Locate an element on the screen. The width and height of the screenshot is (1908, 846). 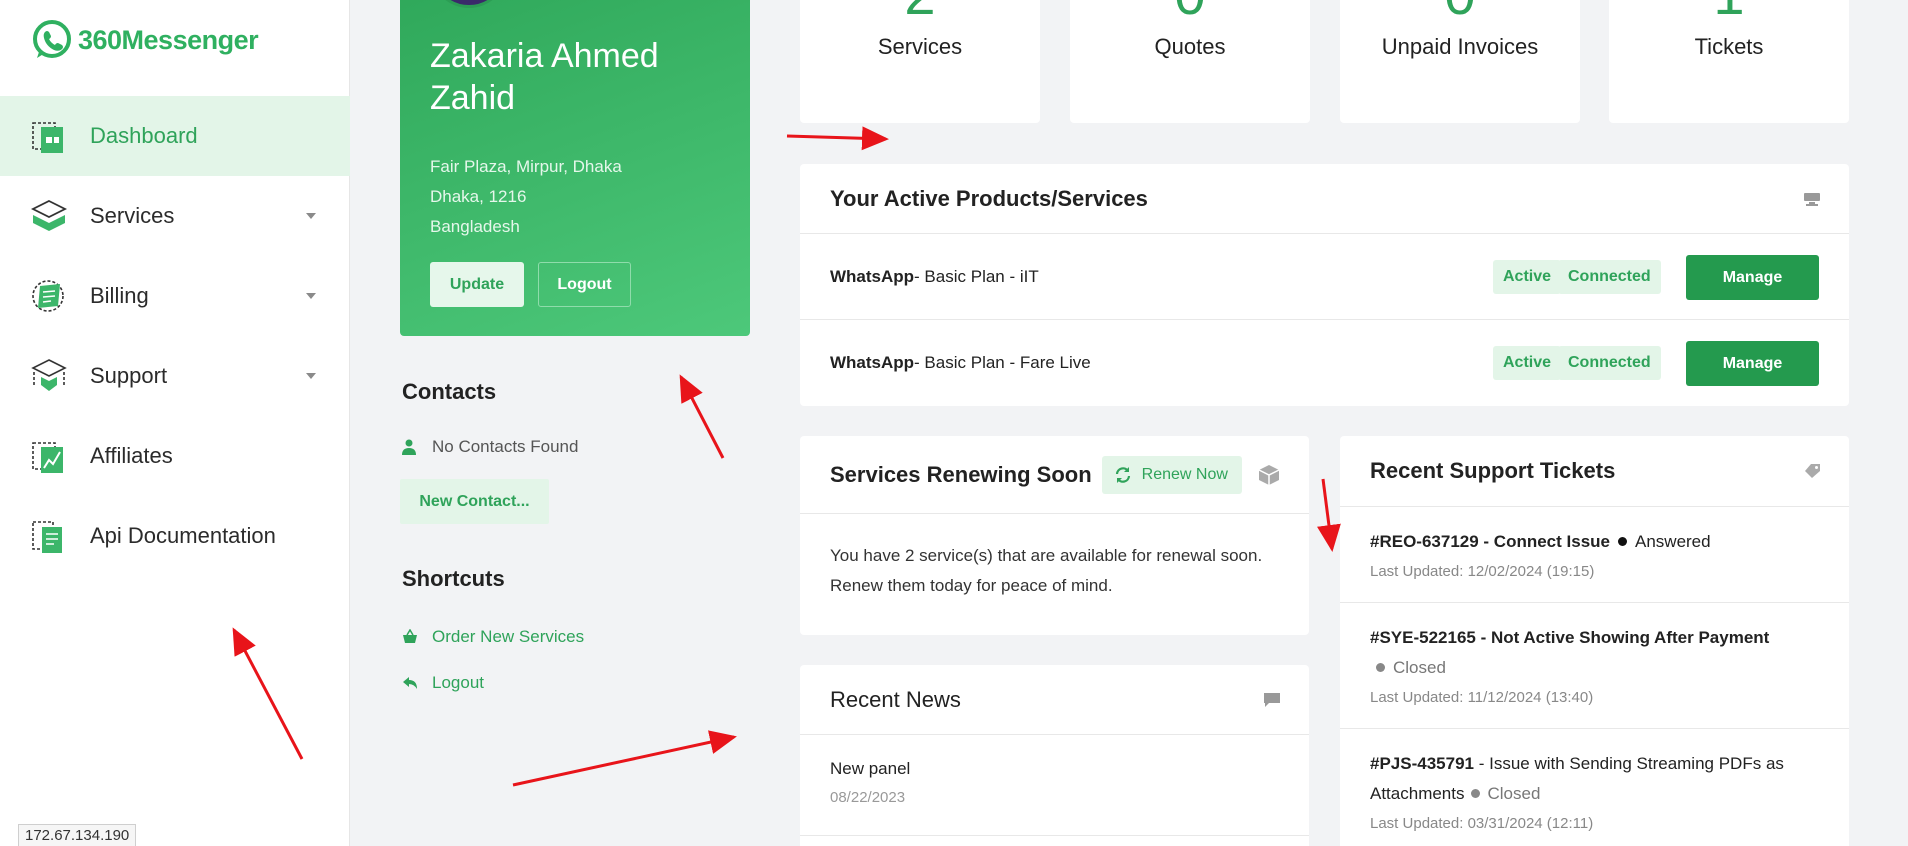
sidebar-item-dashboard: Dashboard is located at coordinates (175, 136).